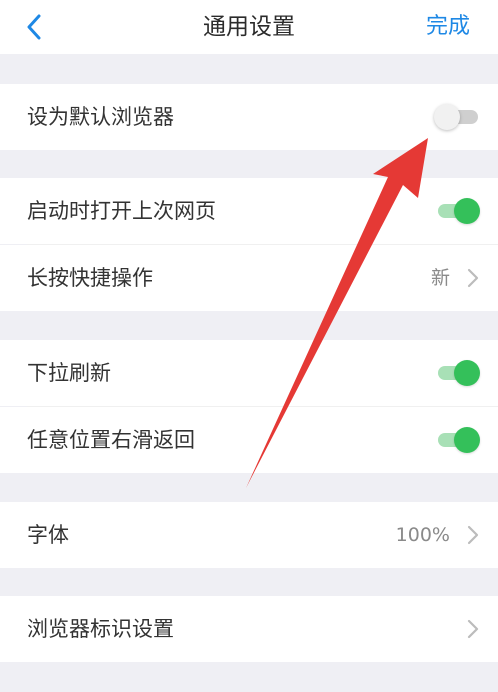 The image size is (498, 692). What do you see at coordinates (422, 535) in the screenshot?
I see `setting-value: 100%` at bounding box center [422, 535].